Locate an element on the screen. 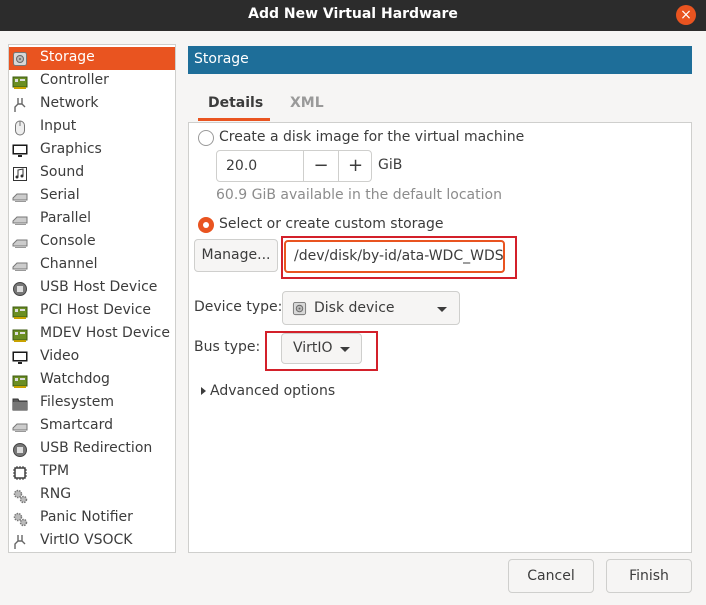  window-title: Add New Virtual Hardware is located at coordinates (353, 14).